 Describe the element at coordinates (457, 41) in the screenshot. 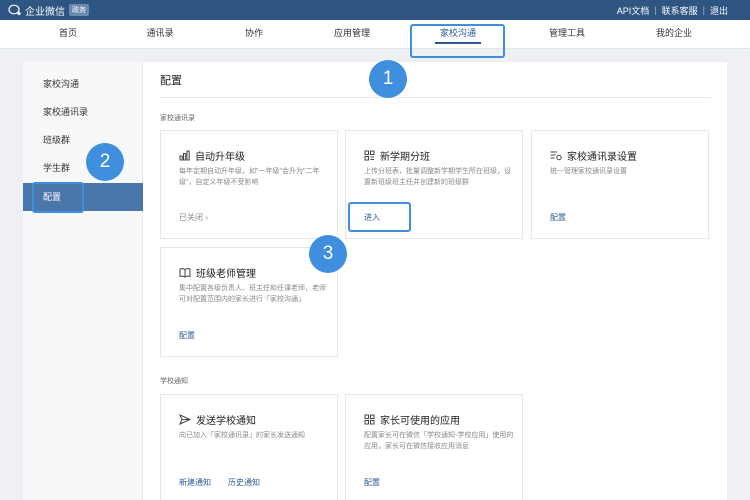

I see `highlight-nav-home-school` at that location.